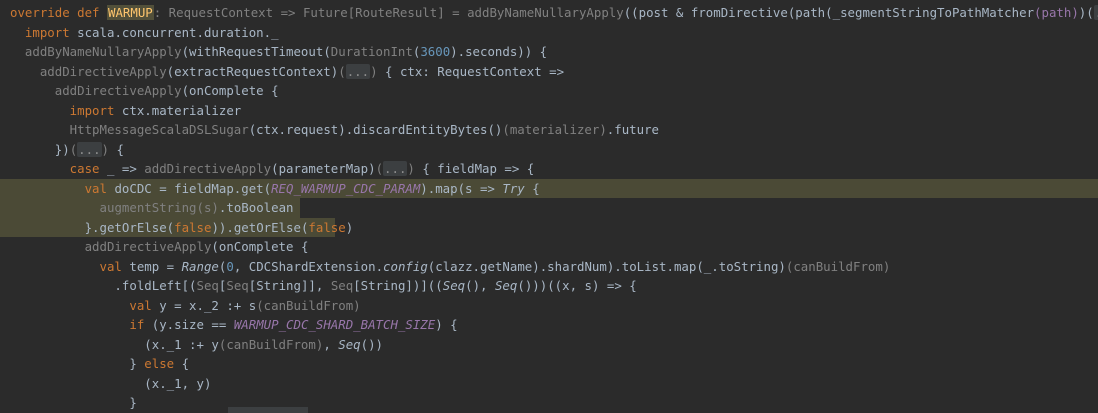  What do you see at coordinates (103, 285) in the screenshot?
I see `code-token: .foldLeft[(` at bounding box center [103, 285].